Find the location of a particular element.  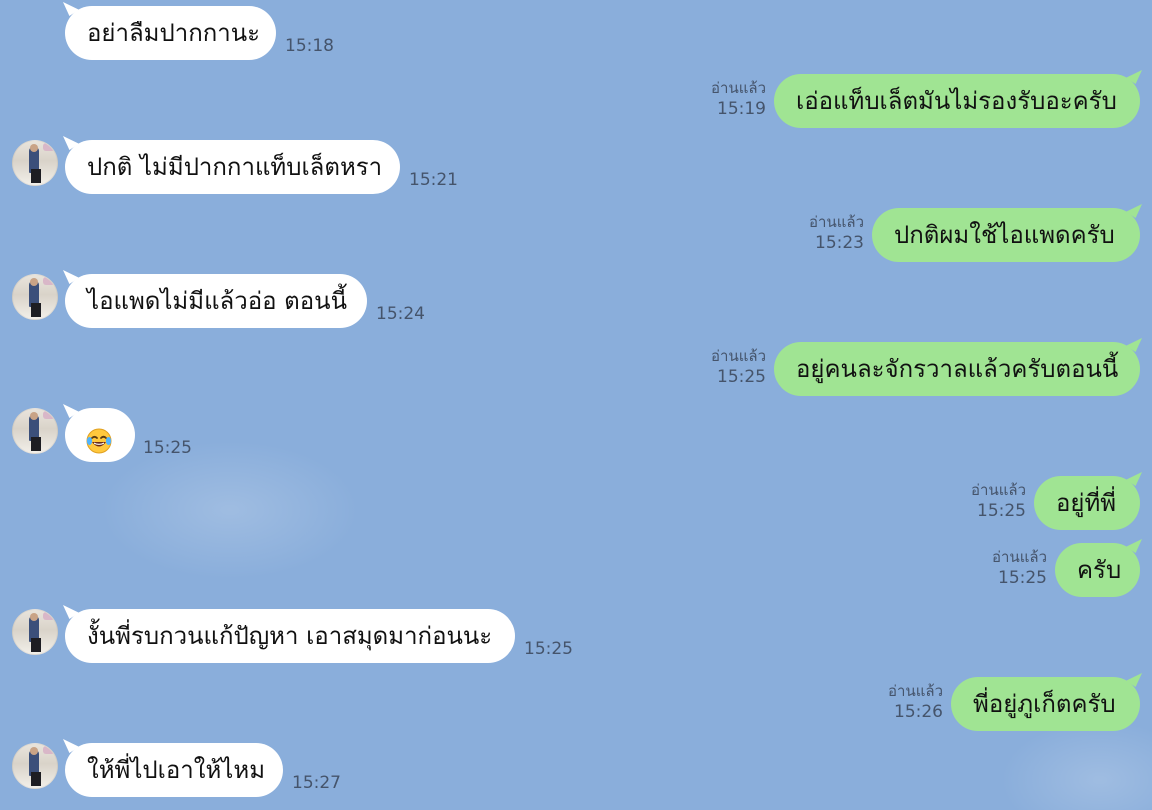

message-row: 15:25 is located at coordinates (576, 436).